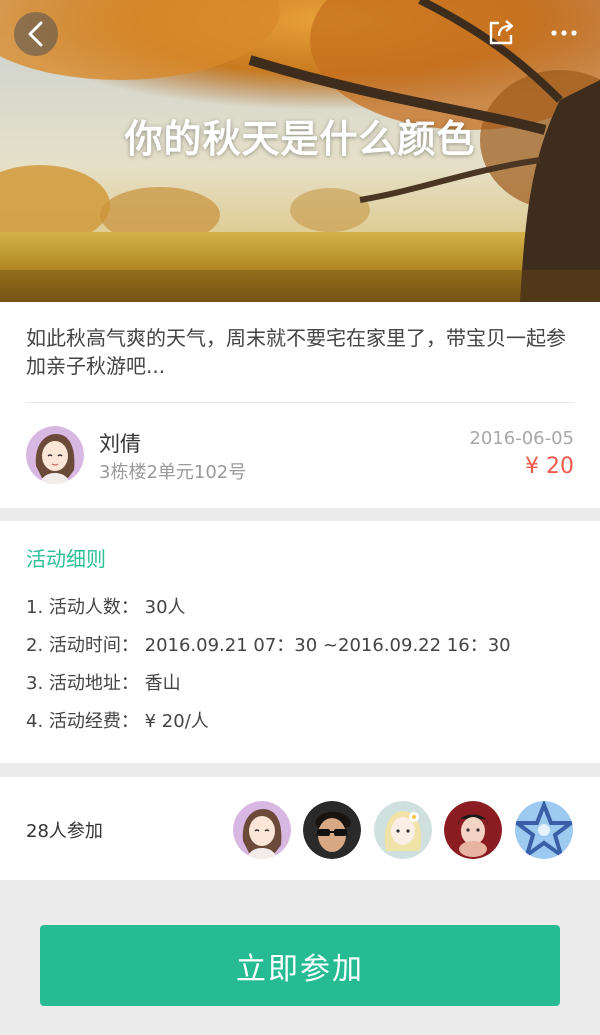 This screenshot has height=1035, width=600. Describe the element at coordinates (66, 559) in the screenshot. I see `rules-title: 活动细则` at that location.